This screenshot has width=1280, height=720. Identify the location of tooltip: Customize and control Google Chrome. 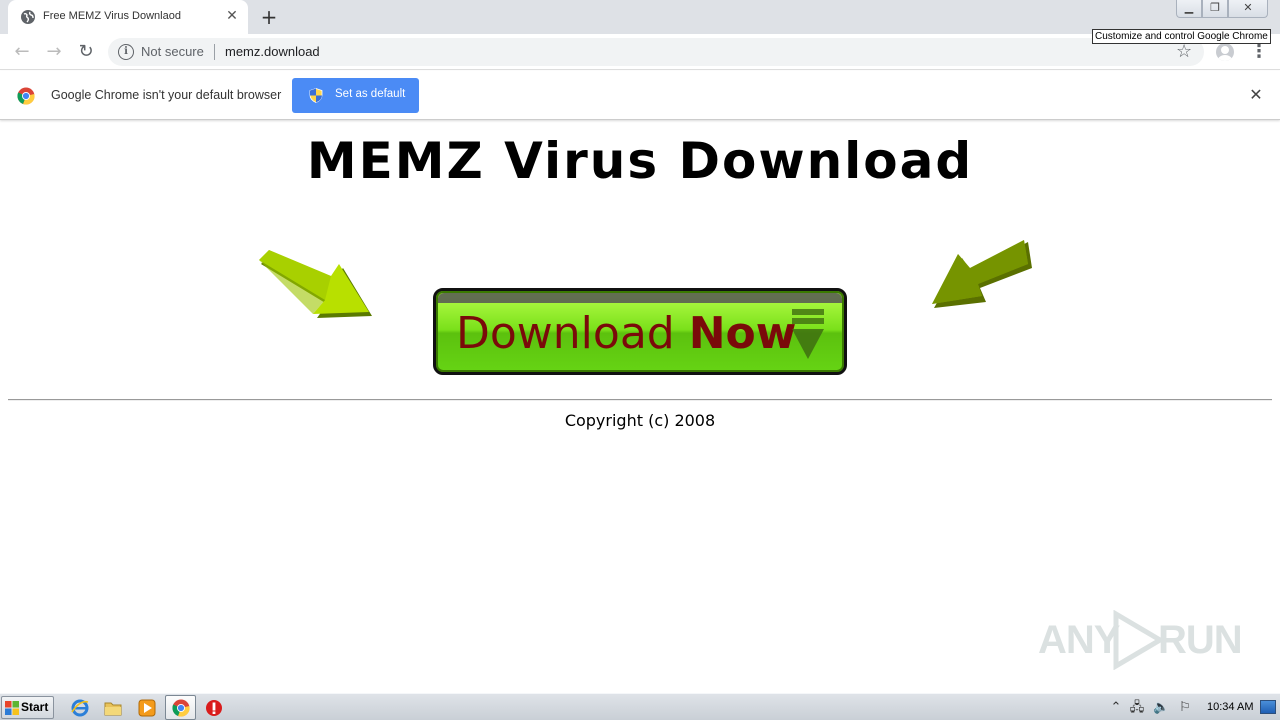
(1181, 36).